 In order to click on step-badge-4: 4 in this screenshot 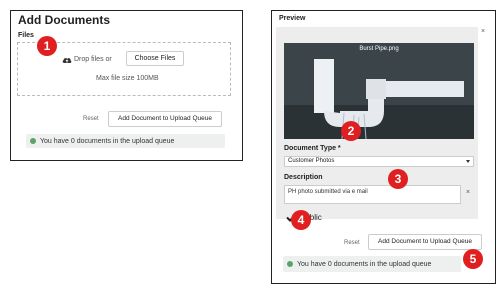, I will do `click(301, 220)`.